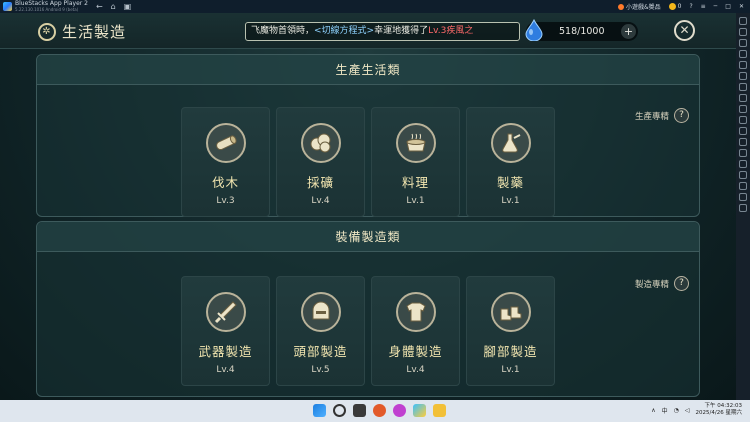 This screenshot has height=422, width=750. What do you see at coordinates (382, 31) in the screenshot?
I see `announcement-marquee: 飞魔物首領時，<切線方程式>幸運地獲得了Lv.3疾風之` at bounding box center [382, 31].